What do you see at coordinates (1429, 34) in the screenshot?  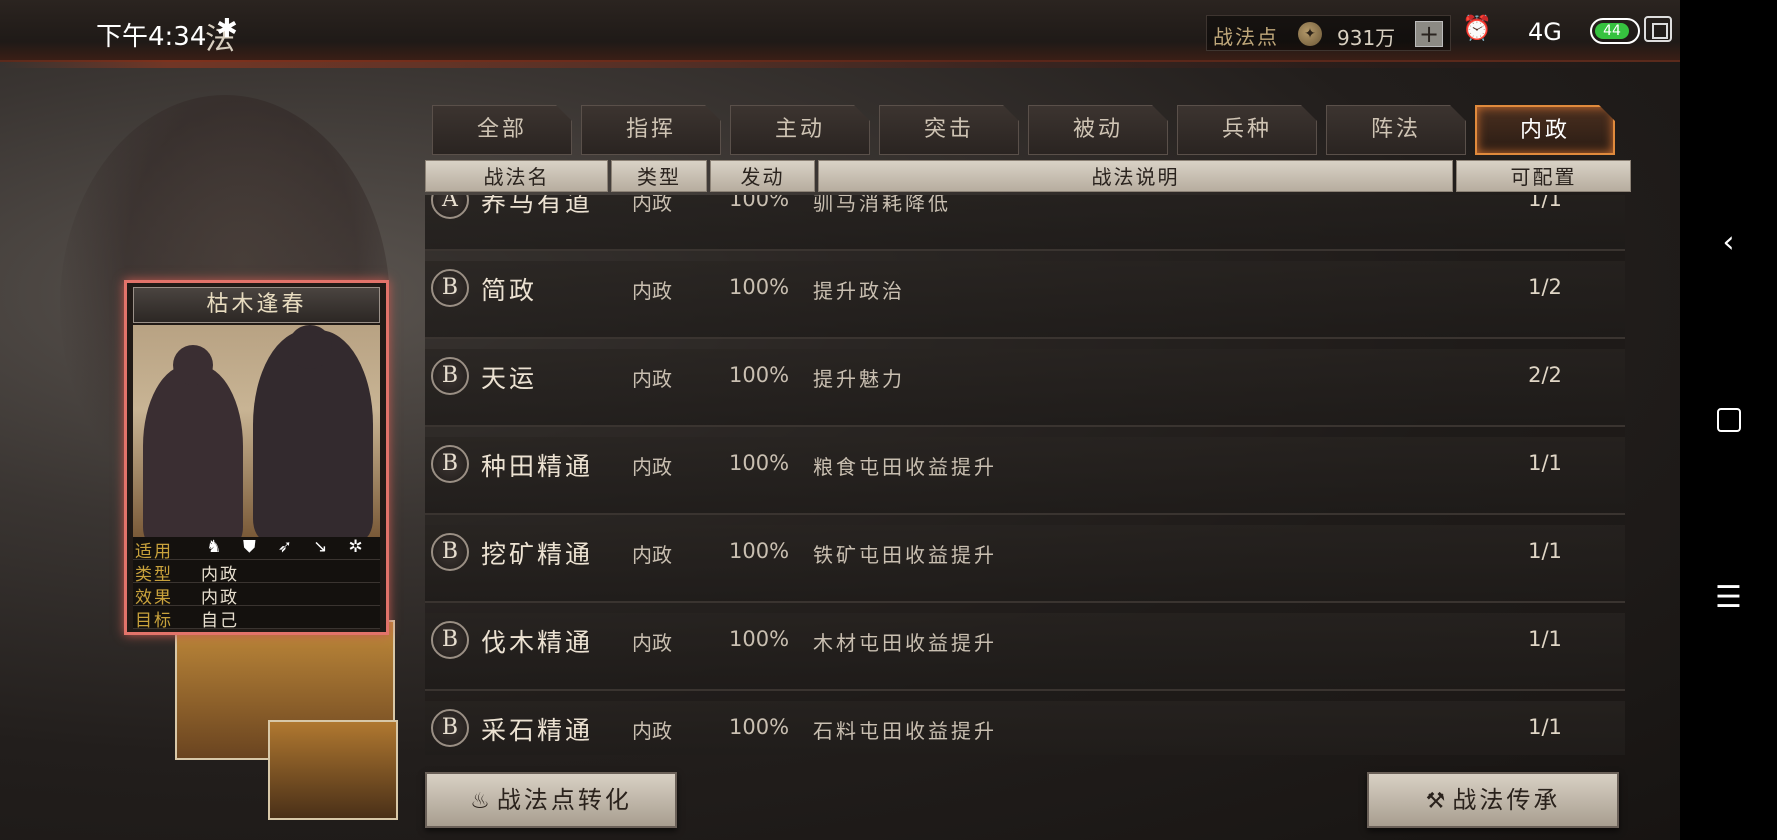 I see `add-points-button: +` at bounding box center [1429, 34].